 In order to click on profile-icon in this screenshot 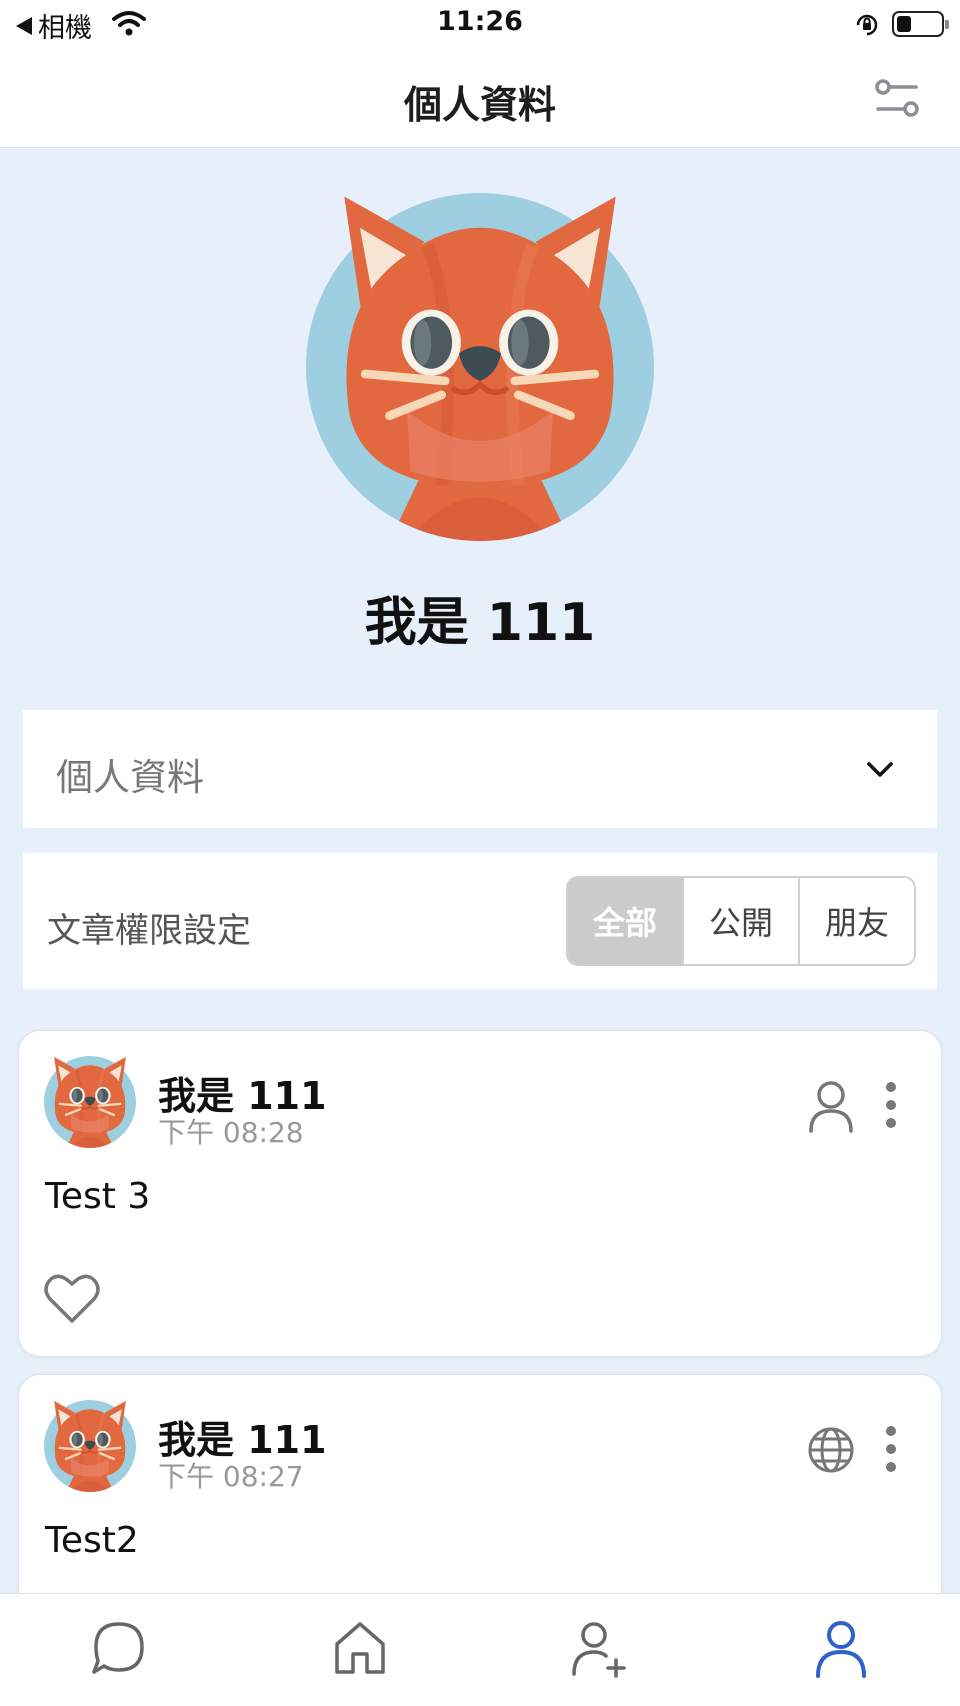, I will do `click(841, 1649)`.